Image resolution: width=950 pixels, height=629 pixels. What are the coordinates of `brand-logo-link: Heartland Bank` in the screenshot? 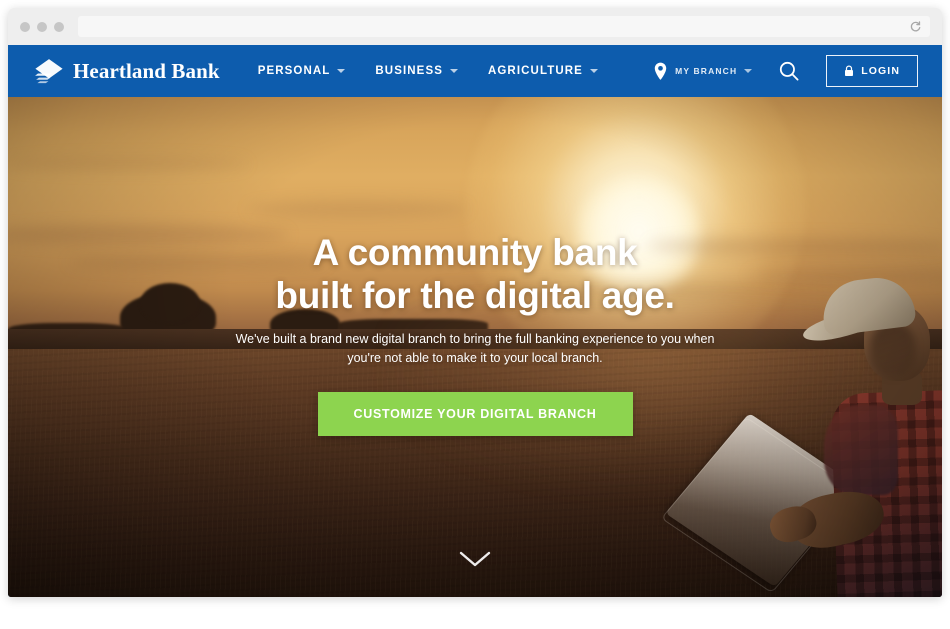 It's located at (127, 71).